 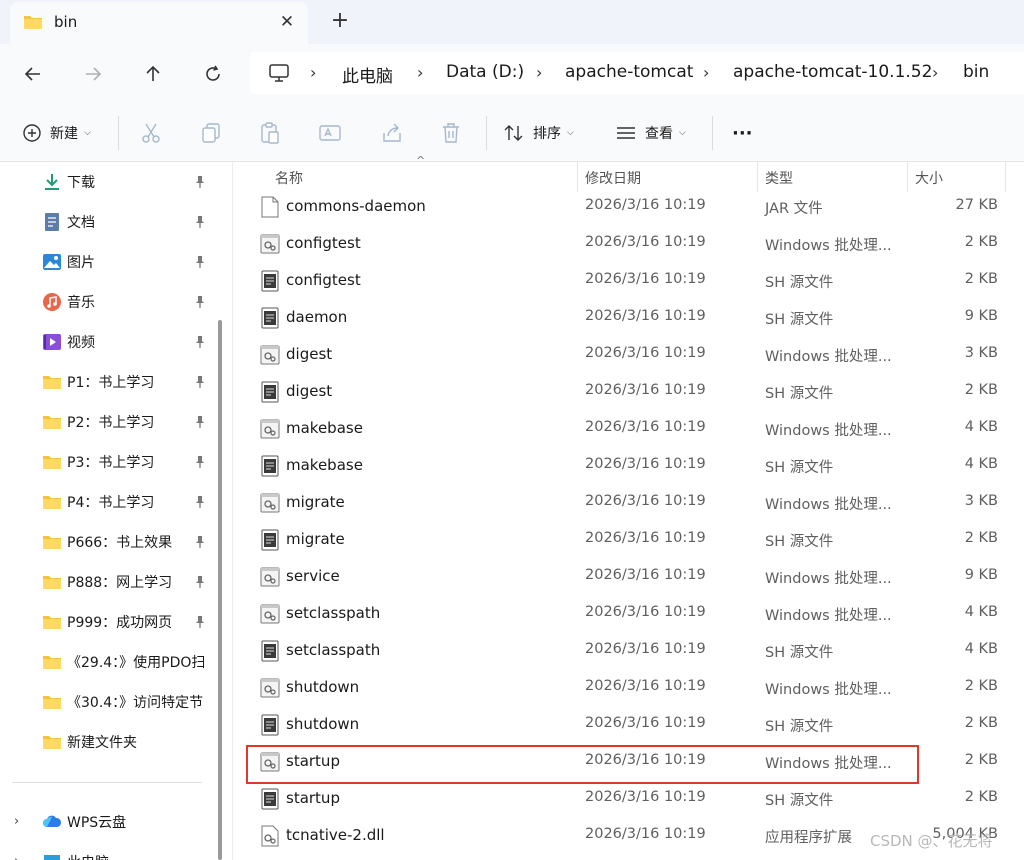 What do you see at coordinates (270, 207) in the screenshot?
I see `jar-file-icon` at bounding box center [270, 207].